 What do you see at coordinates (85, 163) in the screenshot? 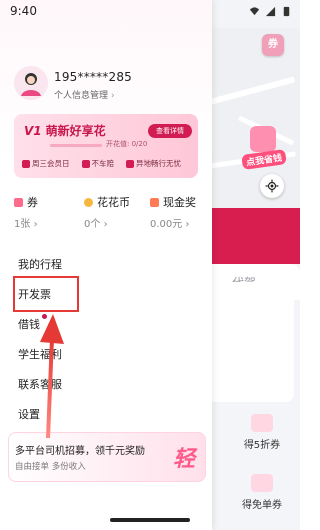
I see `clock-icon` at bounding box center [85, 163].